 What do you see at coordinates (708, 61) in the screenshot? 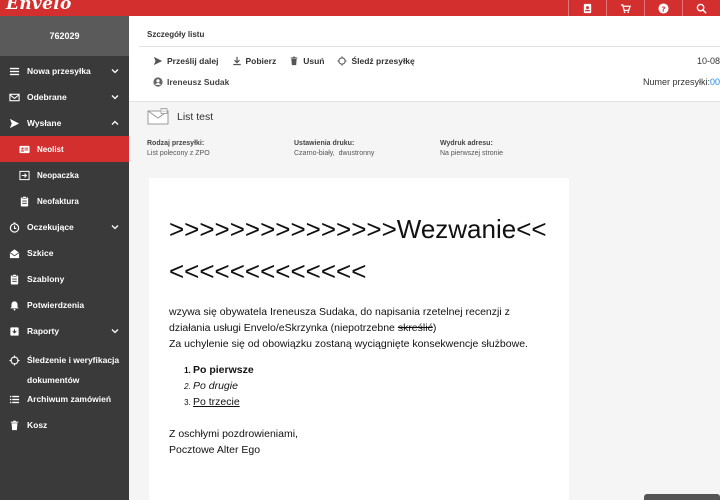
I see `letter-date: 10-08` at bounding box center [708, 61].